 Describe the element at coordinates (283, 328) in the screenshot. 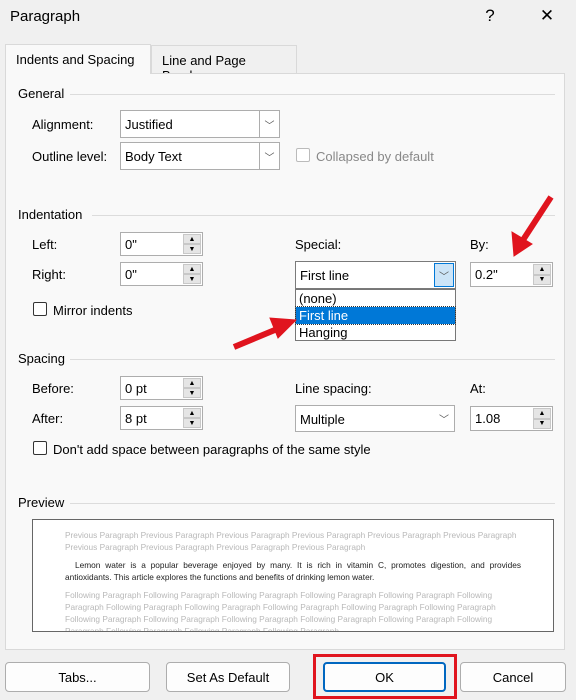

I see `arrow-head-icon` at that location.